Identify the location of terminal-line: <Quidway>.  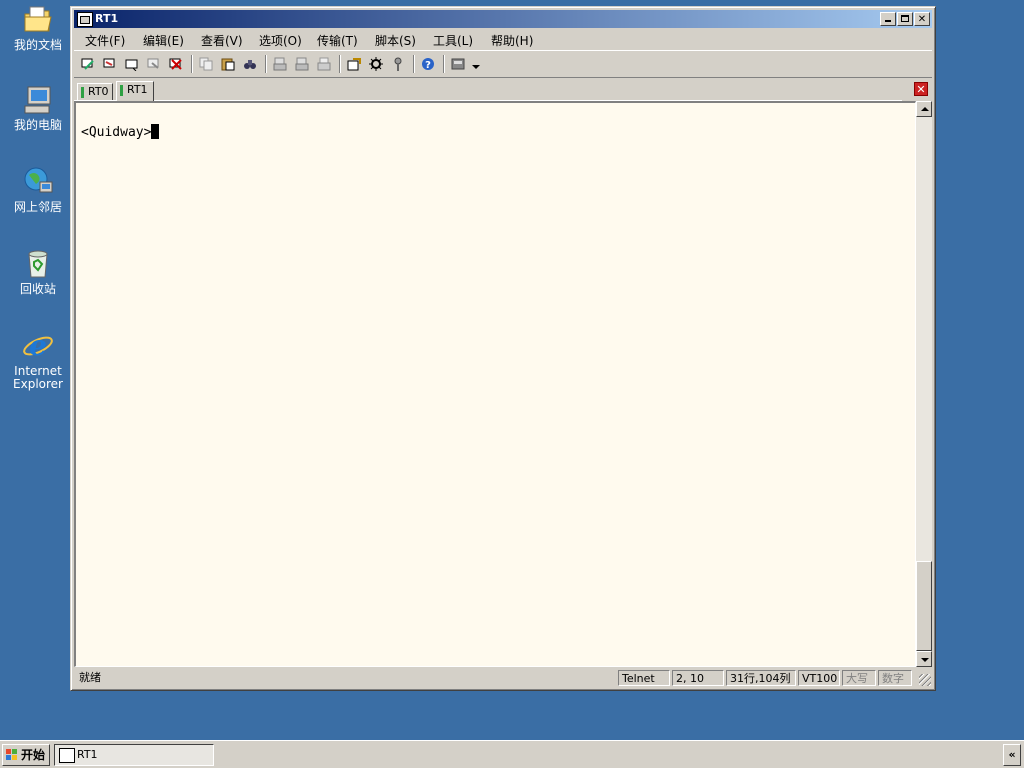
(120, 132).